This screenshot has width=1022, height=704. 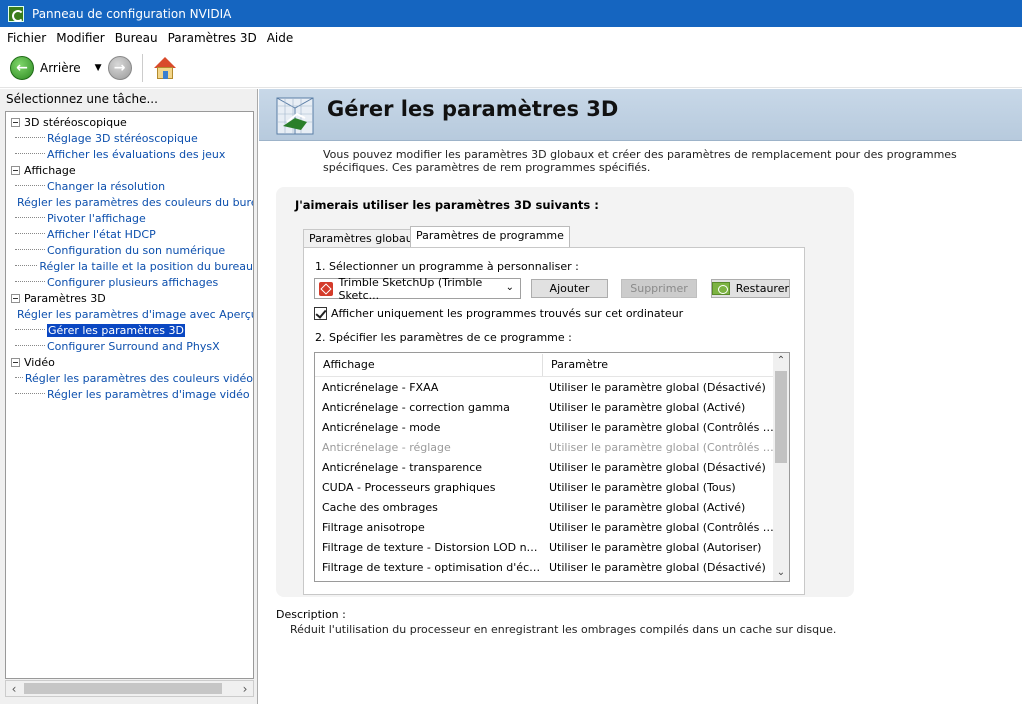 I want to click on tree-parent-item: 3D stéréoscopique, so click(x=129, y=122).